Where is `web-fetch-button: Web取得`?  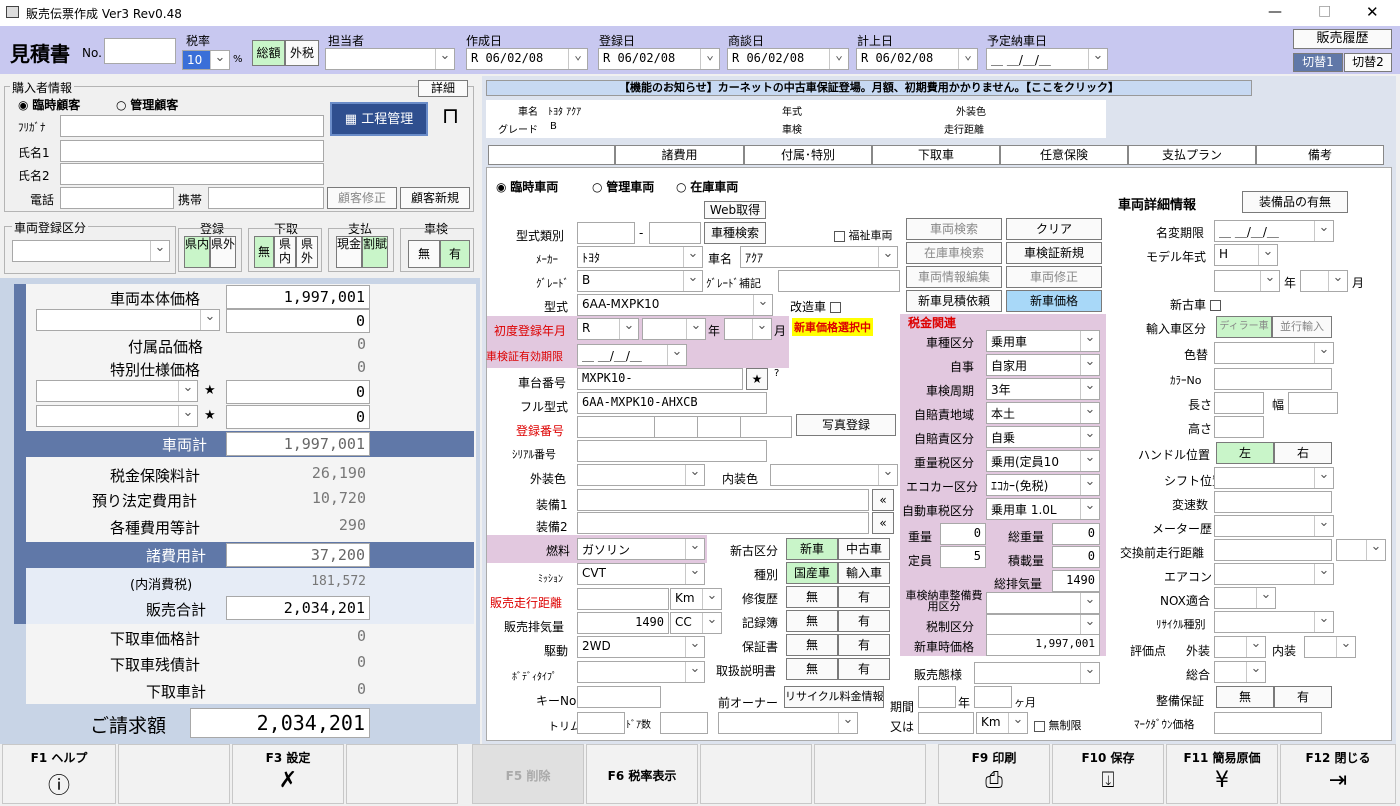 web-fetch-button: Web取得 is located at coordinates (735, 210).